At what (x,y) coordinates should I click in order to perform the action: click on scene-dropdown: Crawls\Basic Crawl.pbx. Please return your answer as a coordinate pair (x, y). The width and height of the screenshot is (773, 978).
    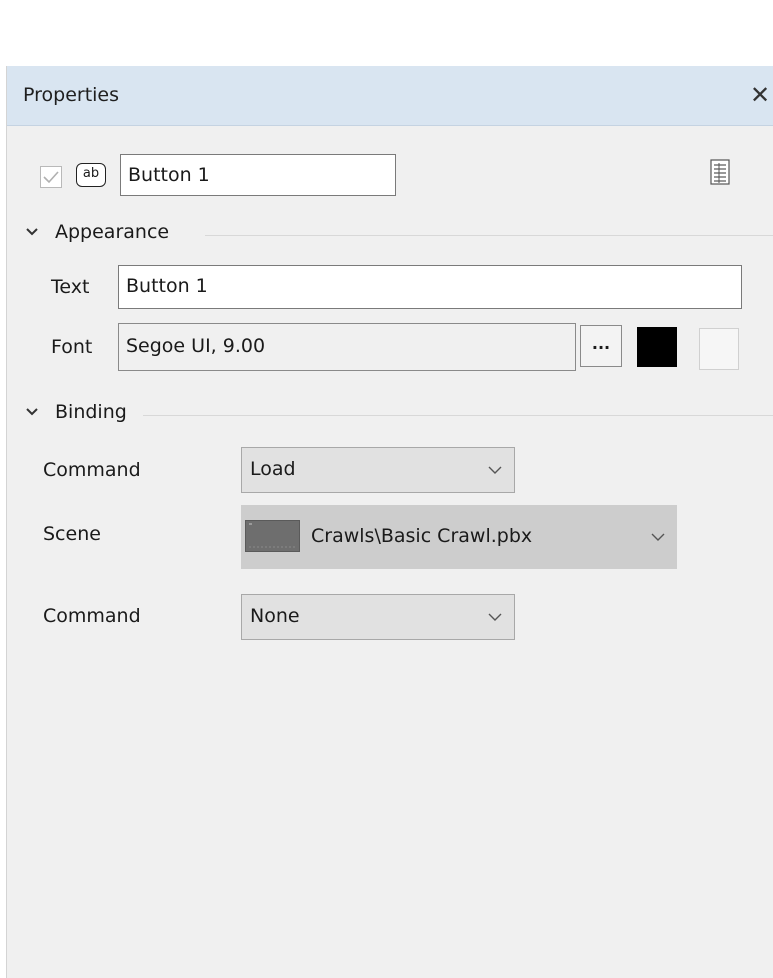
    Looking at the image, I should click on (459, 537).